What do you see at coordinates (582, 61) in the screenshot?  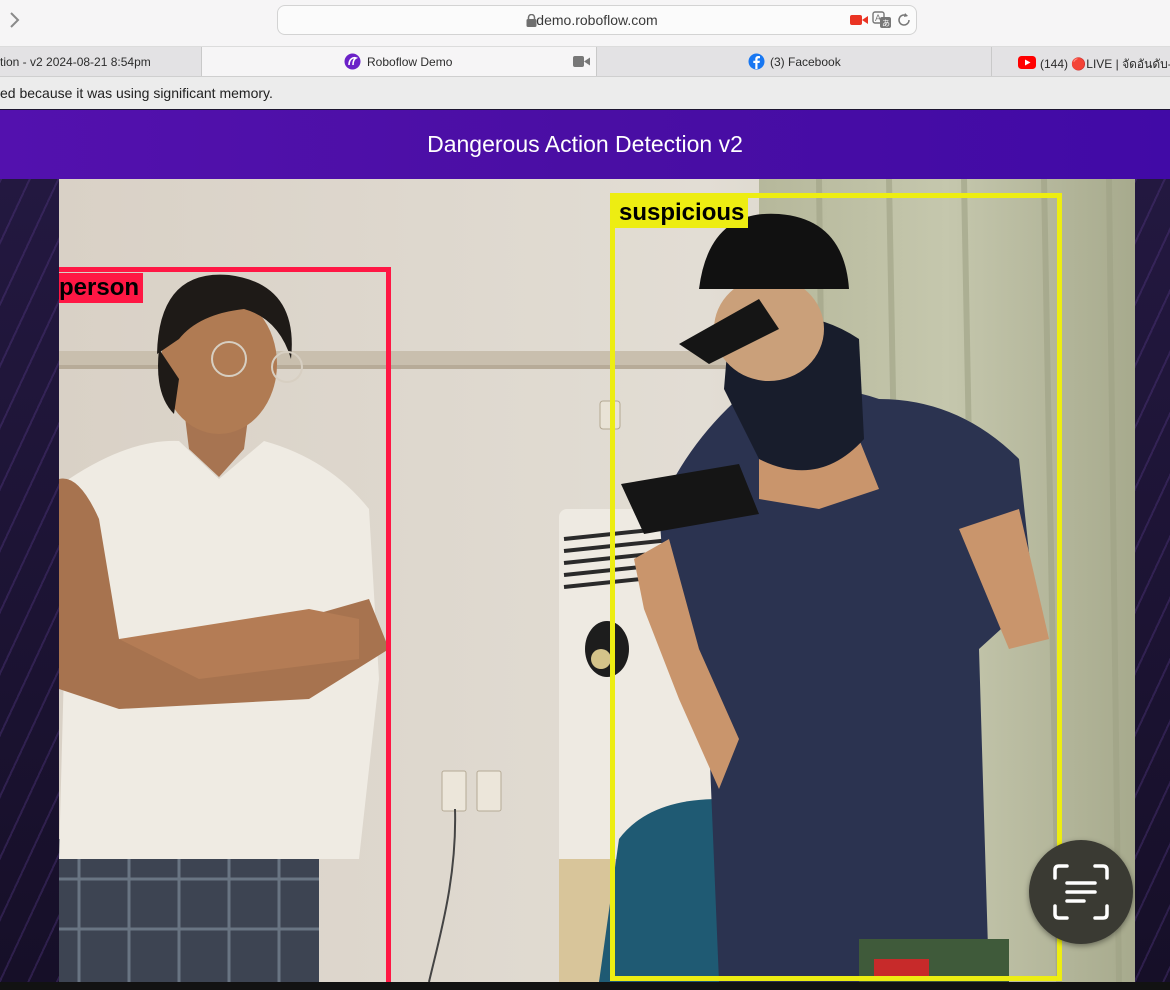 I see `video-camera-icon` at bounding box center [582, 61].